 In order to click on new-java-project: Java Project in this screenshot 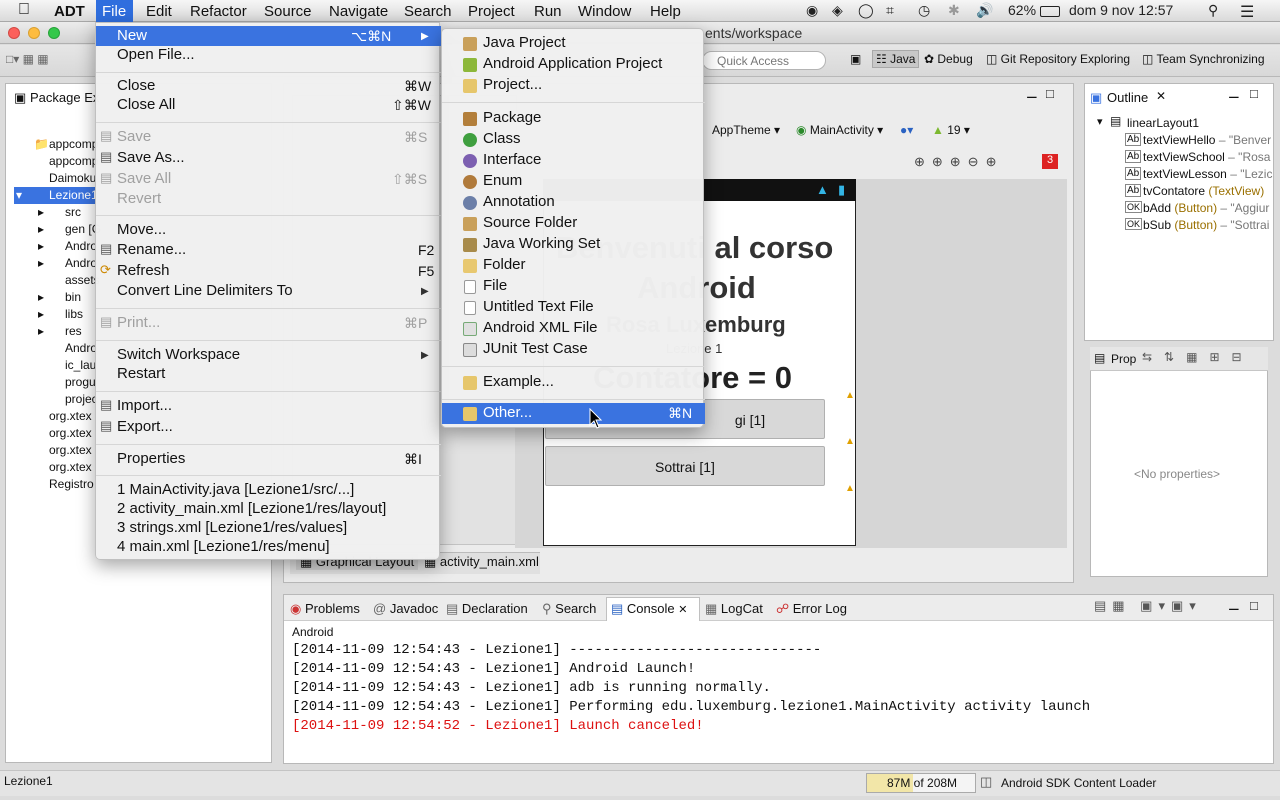, I will do `click(524, 42)`.